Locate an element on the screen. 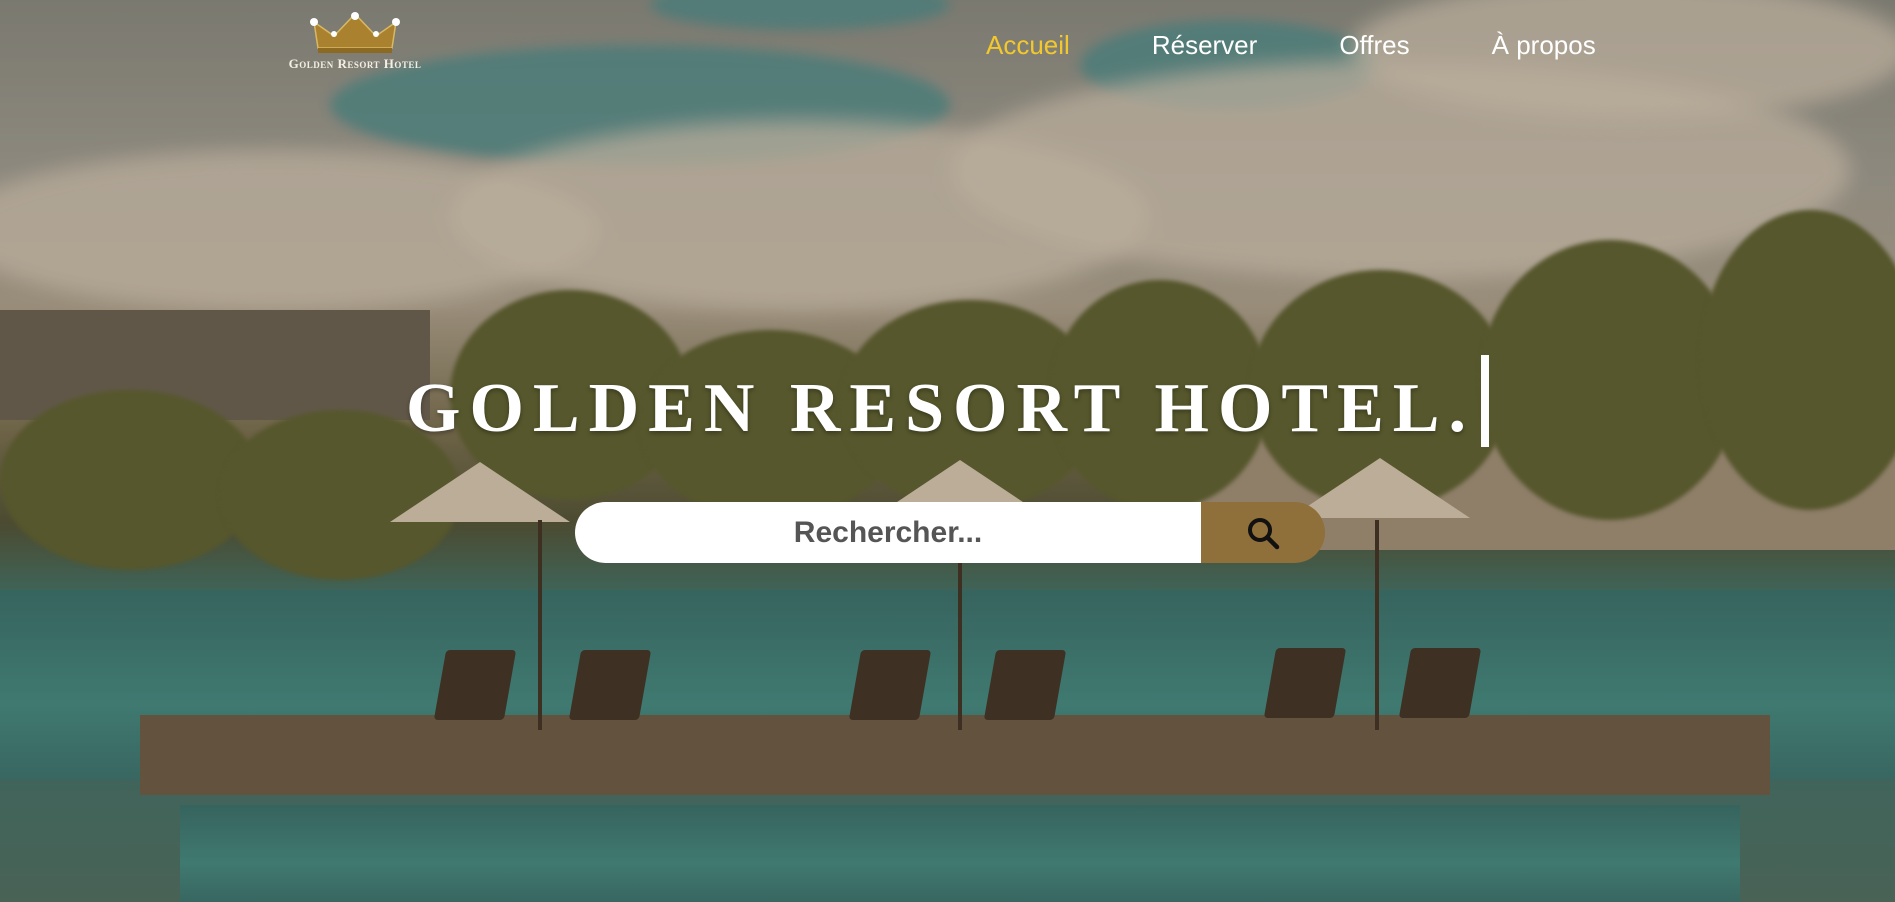 The image size is (1895, 902). nav-item-offres: Offres is located at coordinates (1374, 45).